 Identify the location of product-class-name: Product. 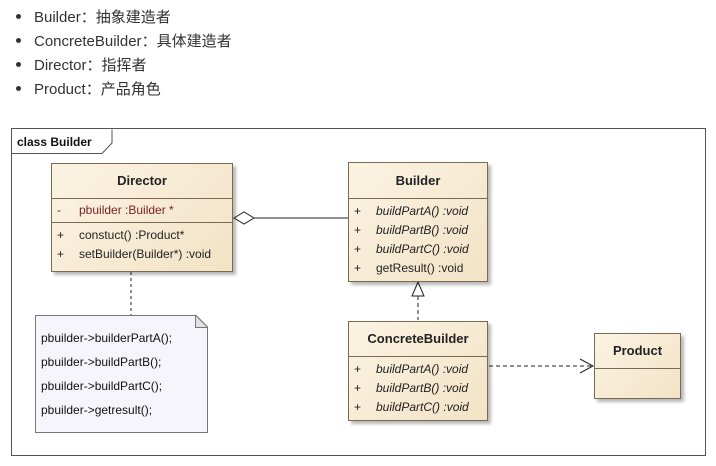
(637, 350).